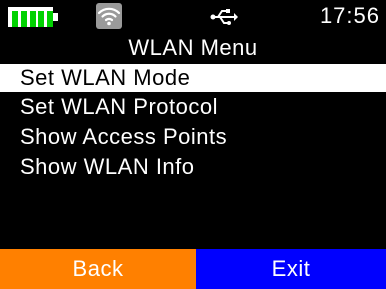  What do you see at coordinates (193, 167) in the screenshot?
I see `menu-item-show-wlan-info: Show WLAN Info` at bounding box center [193, 167].